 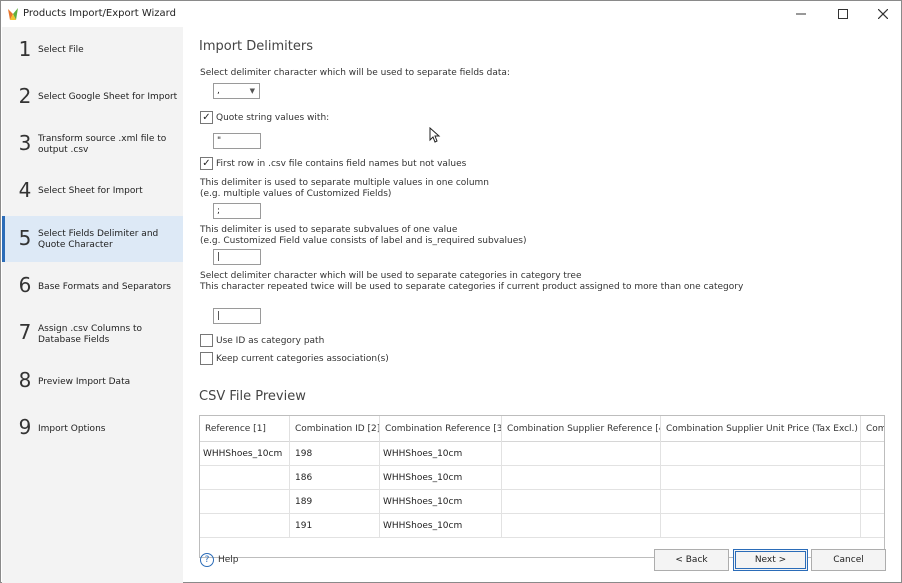 I want to click on maximize-icon, so click(x=843, y=14).